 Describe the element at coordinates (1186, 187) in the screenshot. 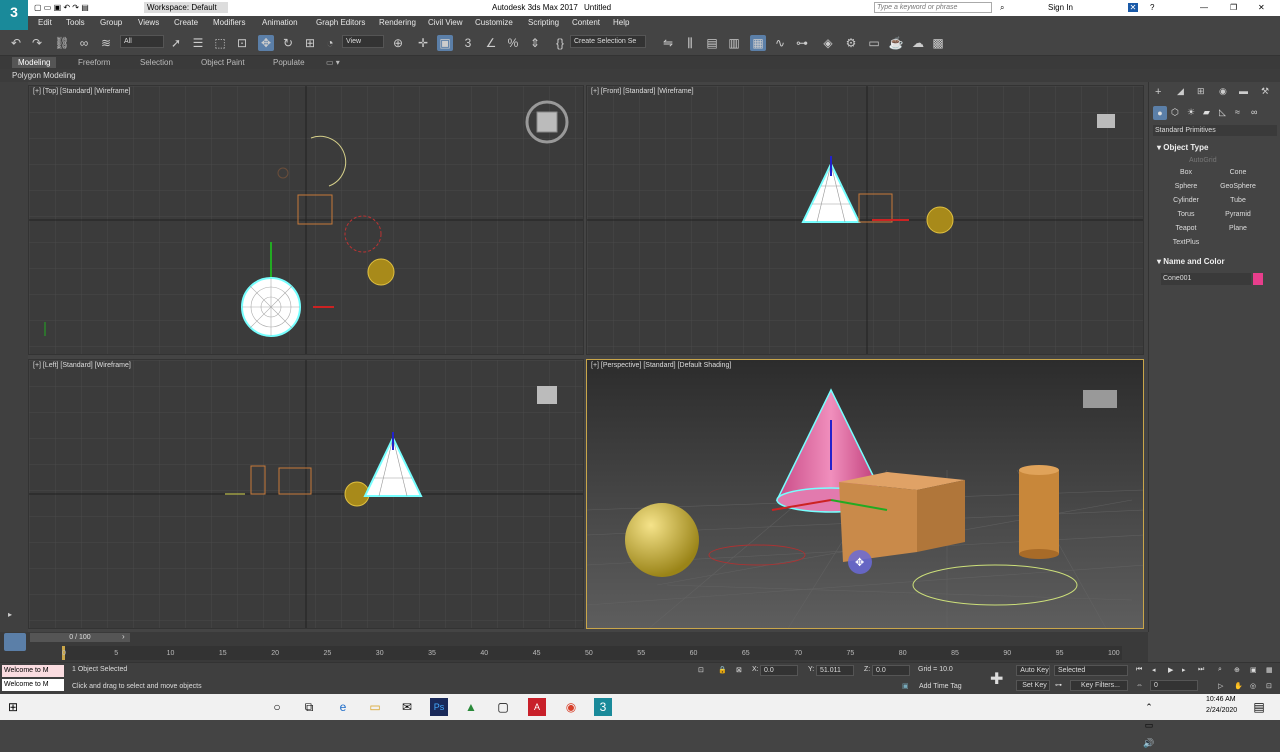

I see `sphere-button: Sphere` at that location.